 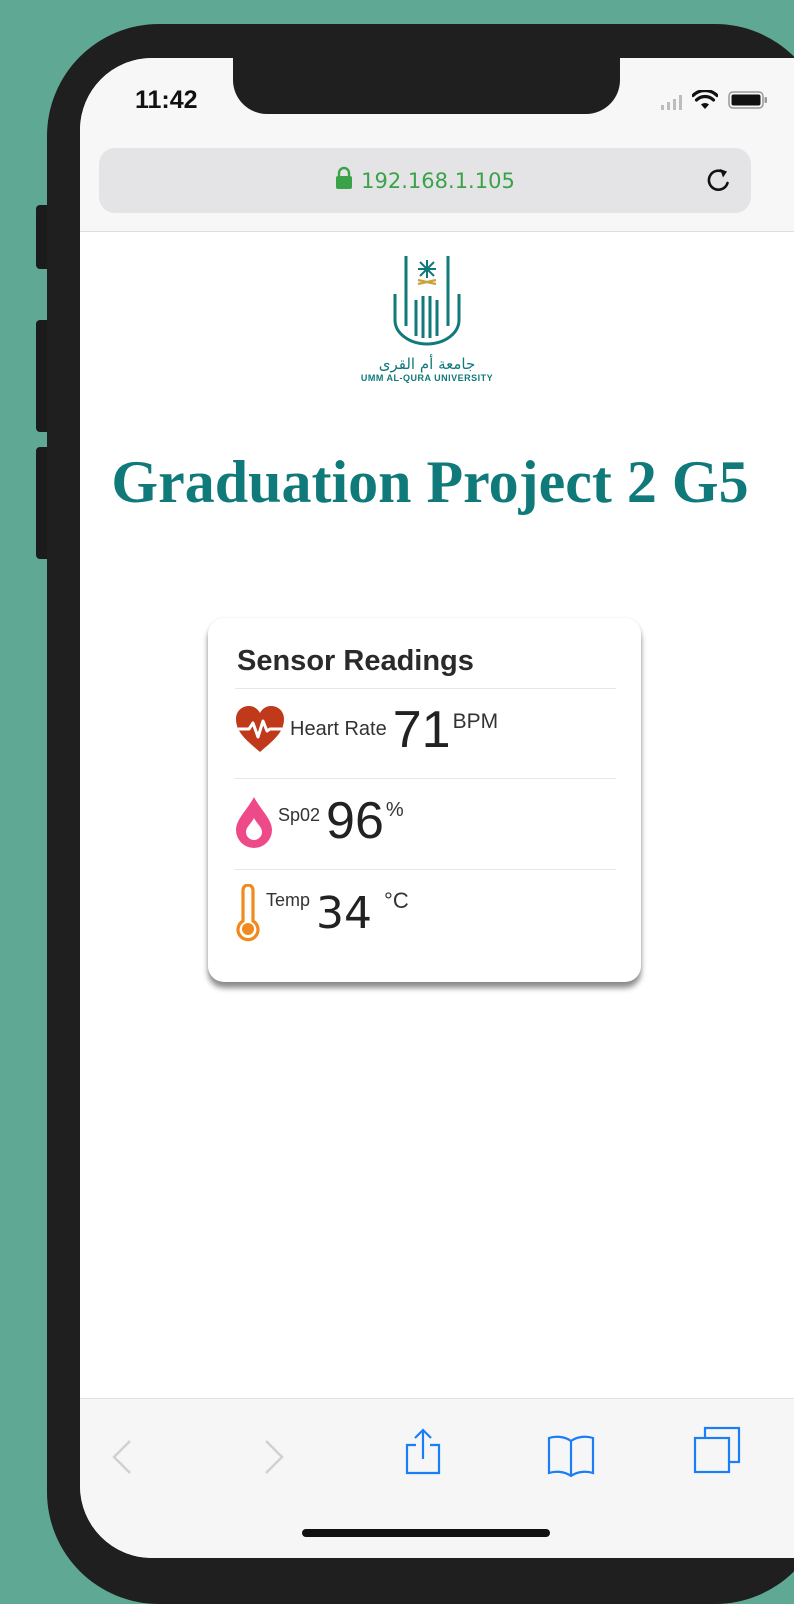 What do you see at coordinates (288, 900) in the screenshot?
I see `reading-label: Temp` at bounding box center [288, 900].